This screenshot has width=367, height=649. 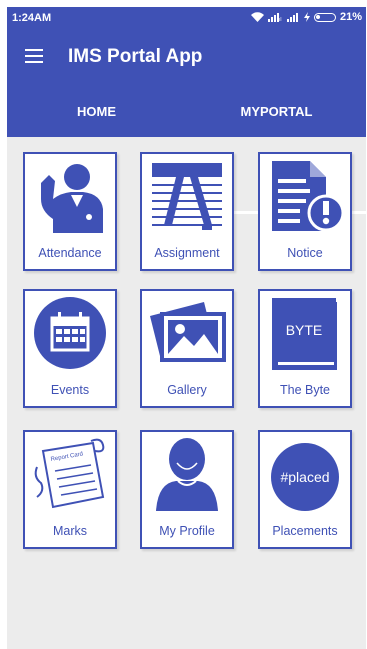 I want to click on placed-hashtag-text: #placed, so click(x=304, y=477).